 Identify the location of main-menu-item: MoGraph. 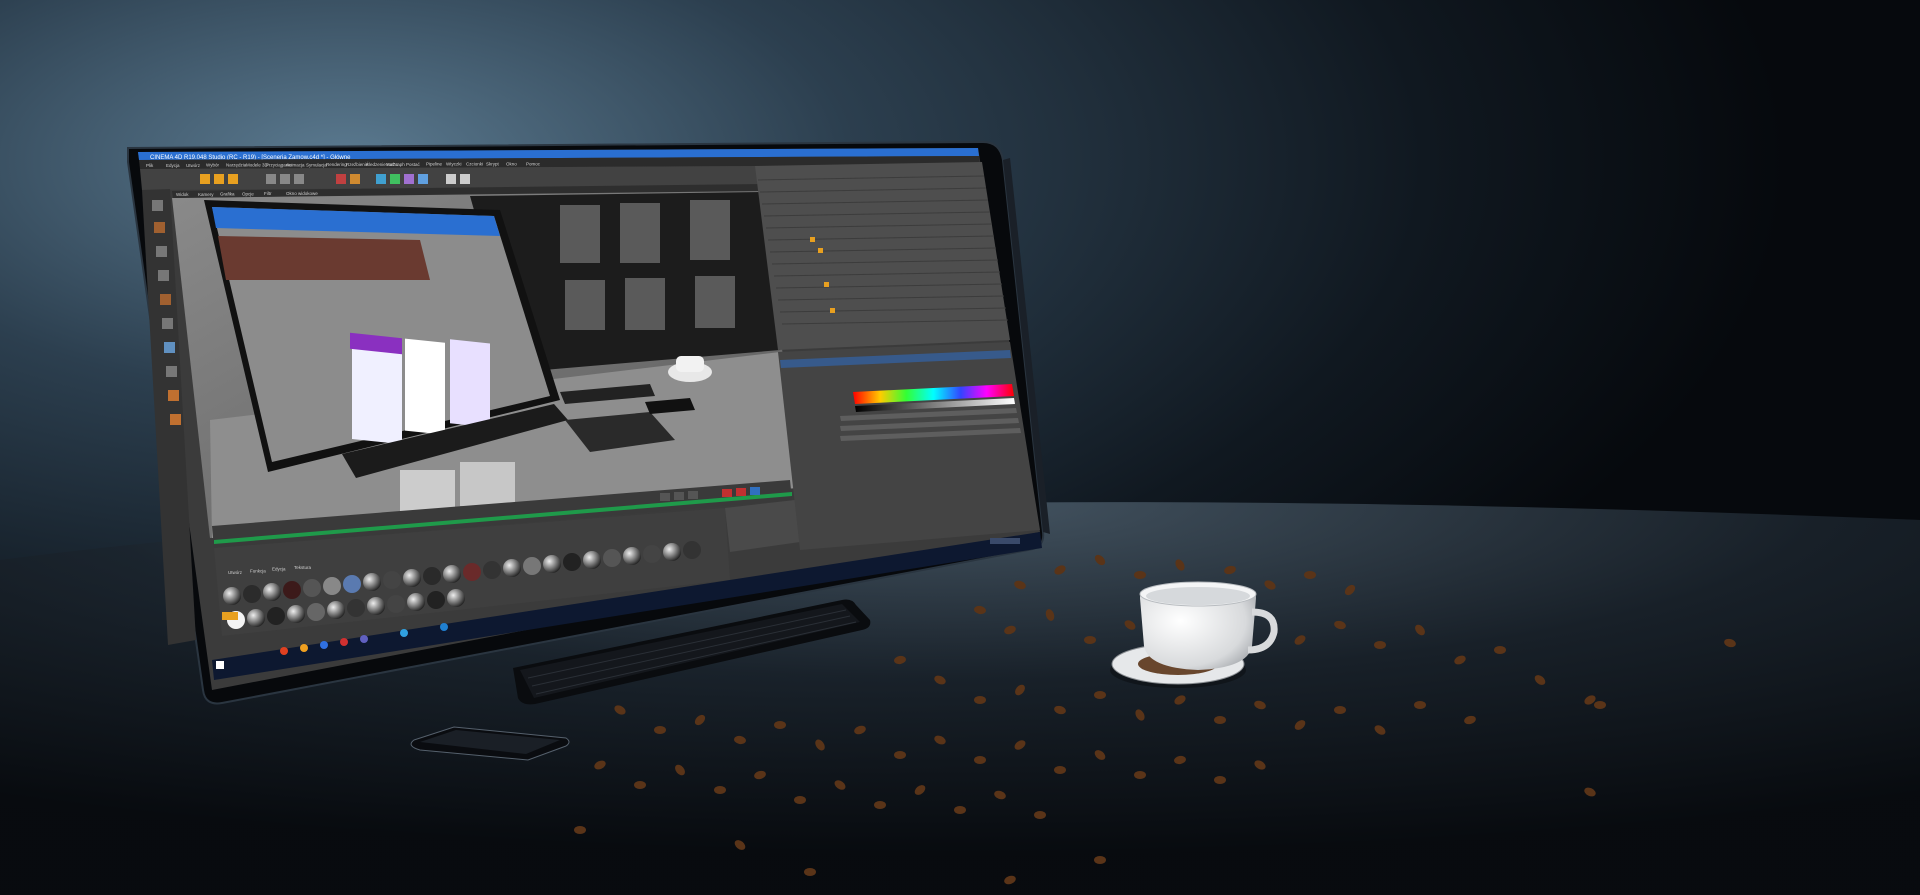
(395, 164).